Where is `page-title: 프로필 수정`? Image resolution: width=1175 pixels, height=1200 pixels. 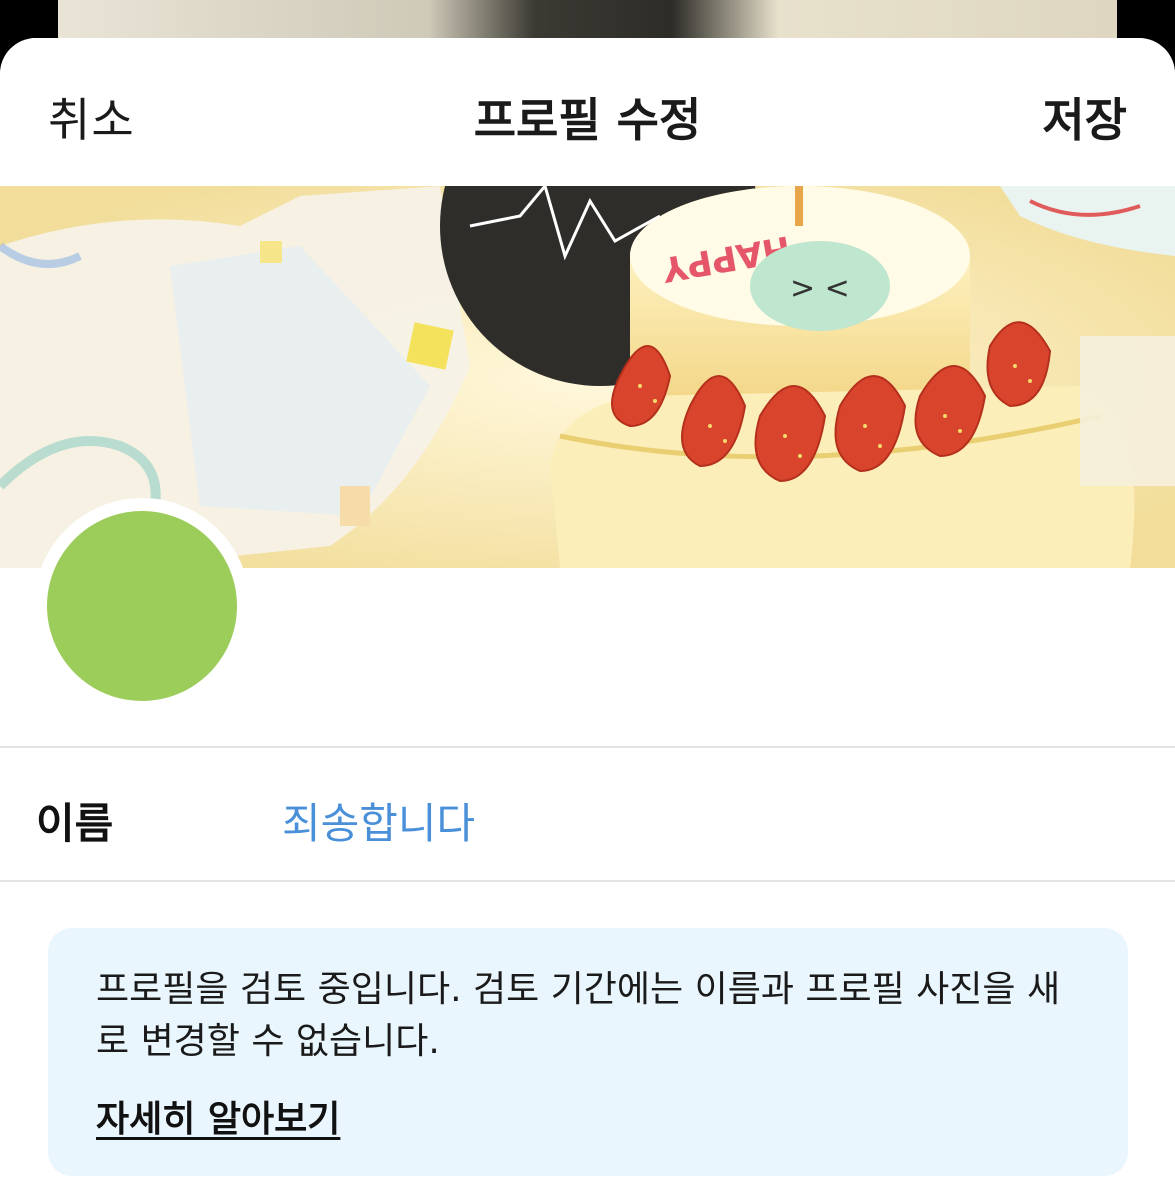 page-title: 프로필 수정 is located at coordinates (587, 120).